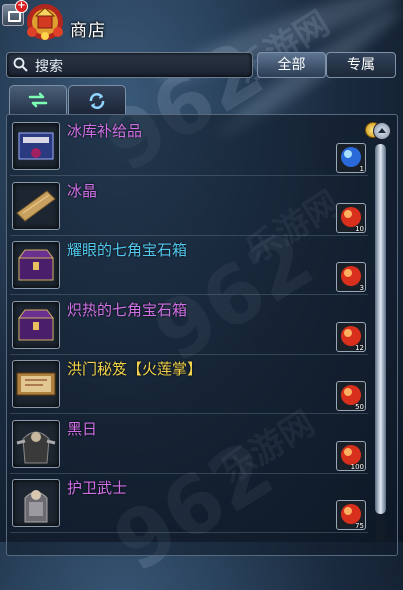 The image size is (403, 590). Describe the element at coordinates (135, 369) in the screenshot. I see `item-name: 洪门秘笈【火莲掌】` at that location.